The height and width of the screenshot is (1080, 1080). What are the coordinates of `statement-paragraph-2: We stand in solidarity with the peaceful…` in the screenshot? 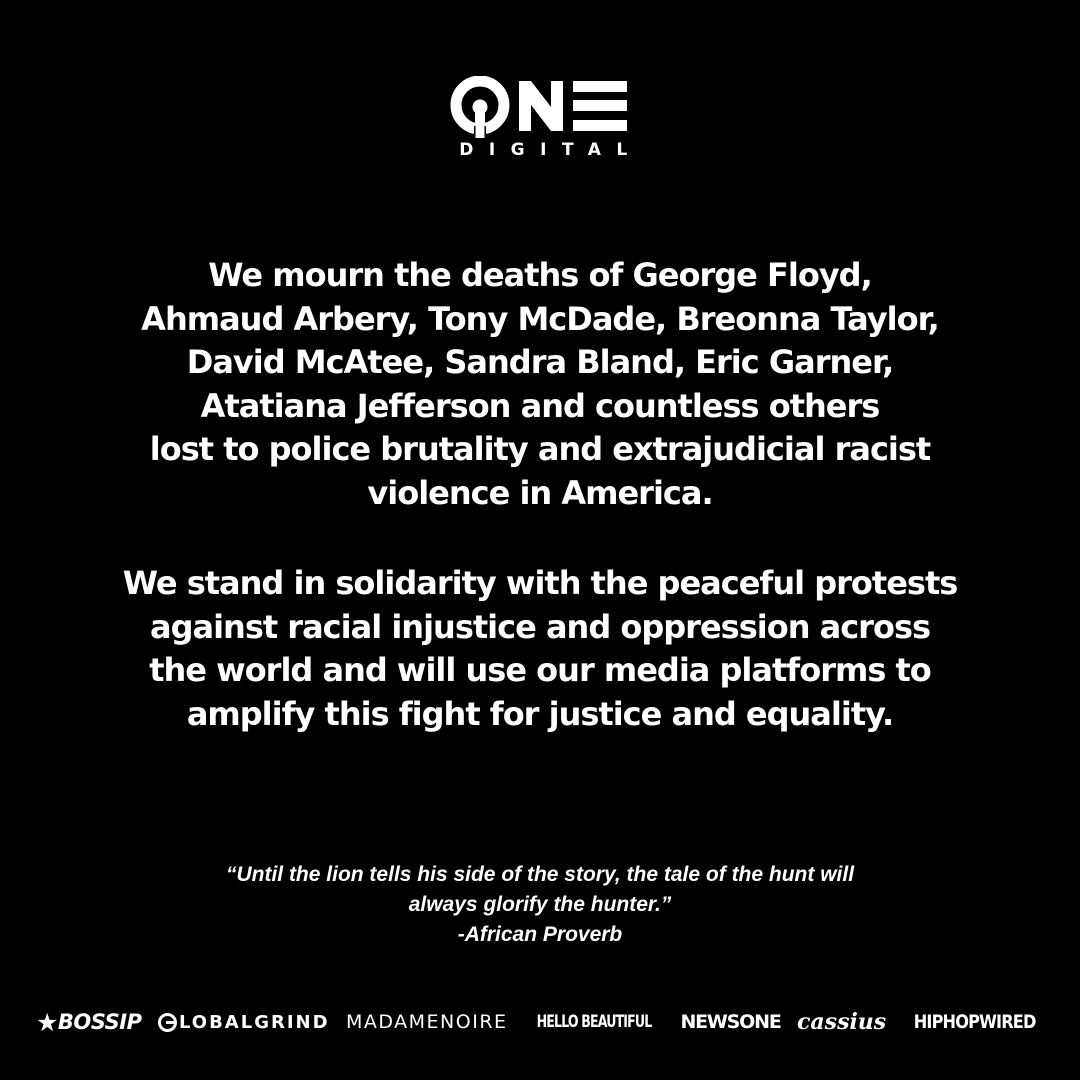 It's located at (540, 649).